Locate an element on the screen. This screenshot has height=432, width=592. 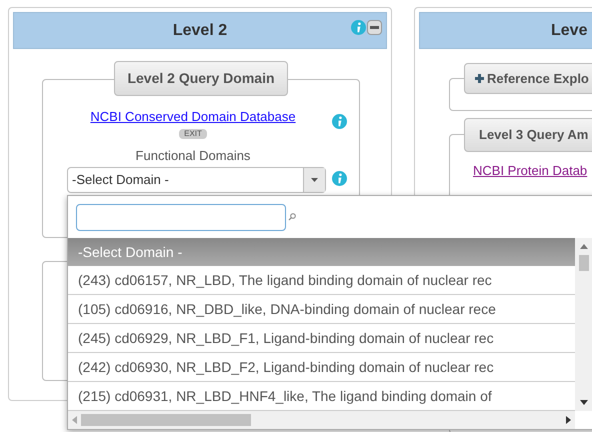
domains-label: Functional Domains is located at coordinates (193, 155).